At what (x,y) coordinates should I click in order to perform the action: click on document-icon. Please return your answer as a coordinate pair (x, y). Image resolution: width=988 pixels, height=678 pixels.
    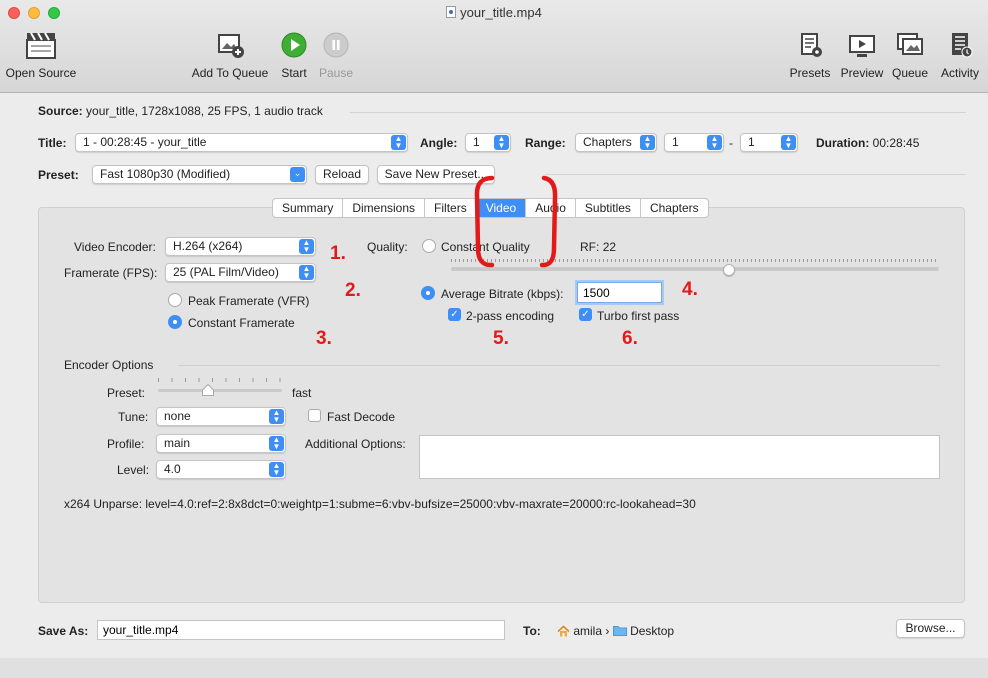
    Looking at the image, I should click on (451, 12).